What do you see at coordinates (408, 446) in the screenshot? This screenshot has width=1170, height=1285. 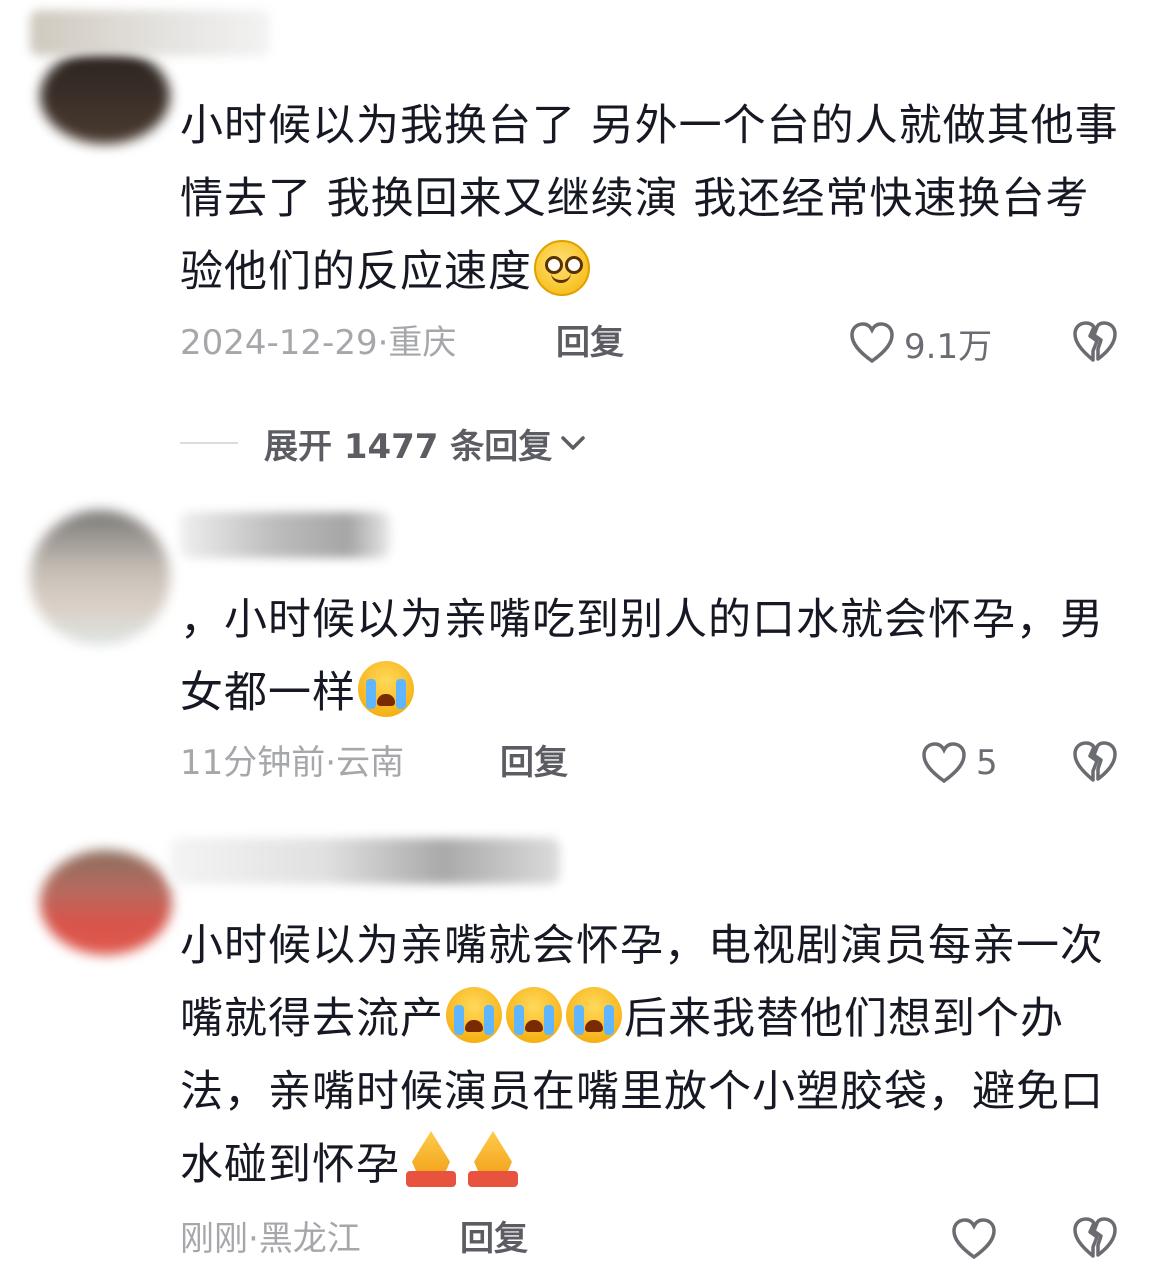 I see `expand-replies-label: 展开 1477 条回复` at bounding box center [408, 446].